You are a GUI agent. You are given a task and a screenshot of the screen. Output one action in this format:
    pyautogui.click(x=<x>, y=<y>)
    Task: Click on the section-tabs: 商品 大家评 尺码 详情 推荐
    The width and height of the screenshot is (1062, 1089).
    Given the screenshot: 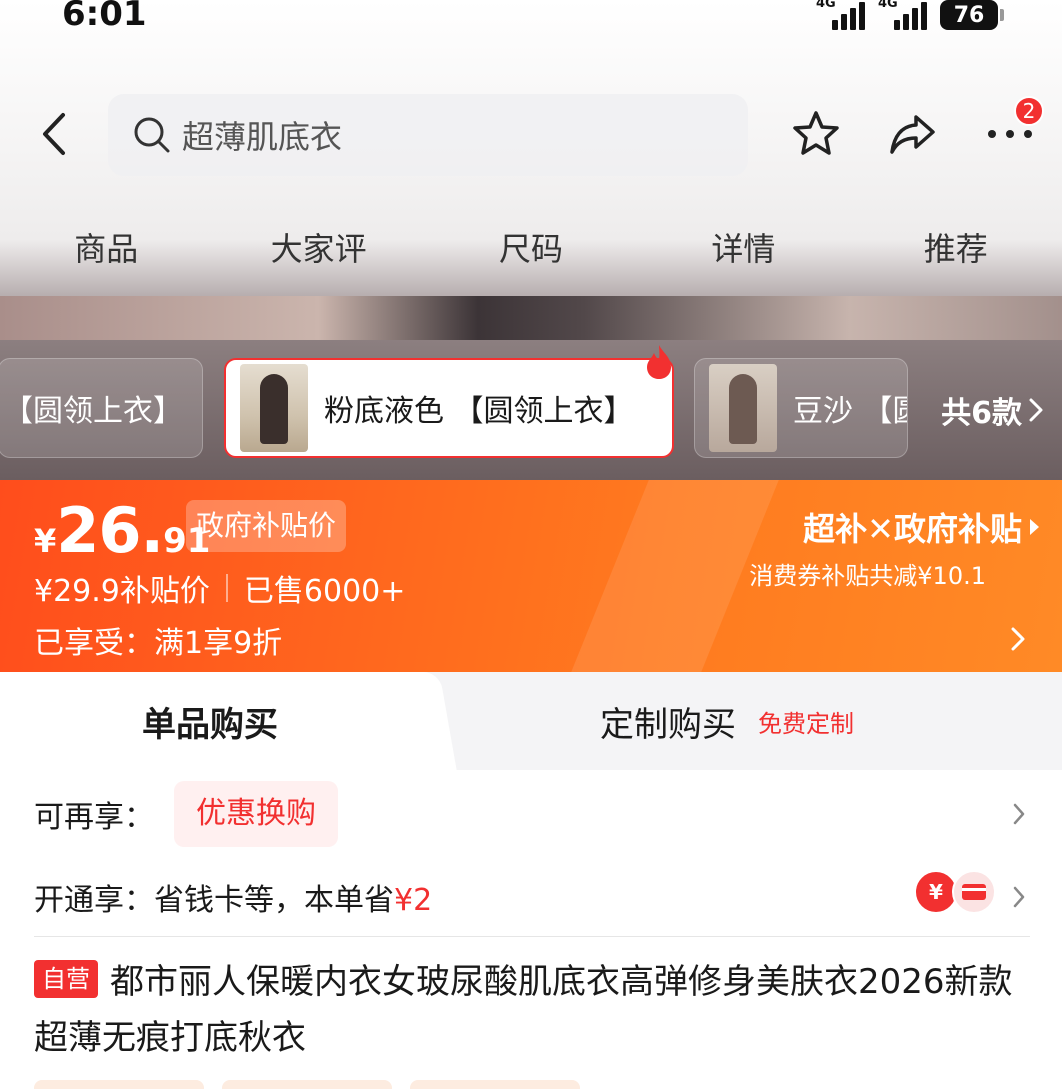 What is the action you would take?
    pyautogui.click(x=531, y=252)
    